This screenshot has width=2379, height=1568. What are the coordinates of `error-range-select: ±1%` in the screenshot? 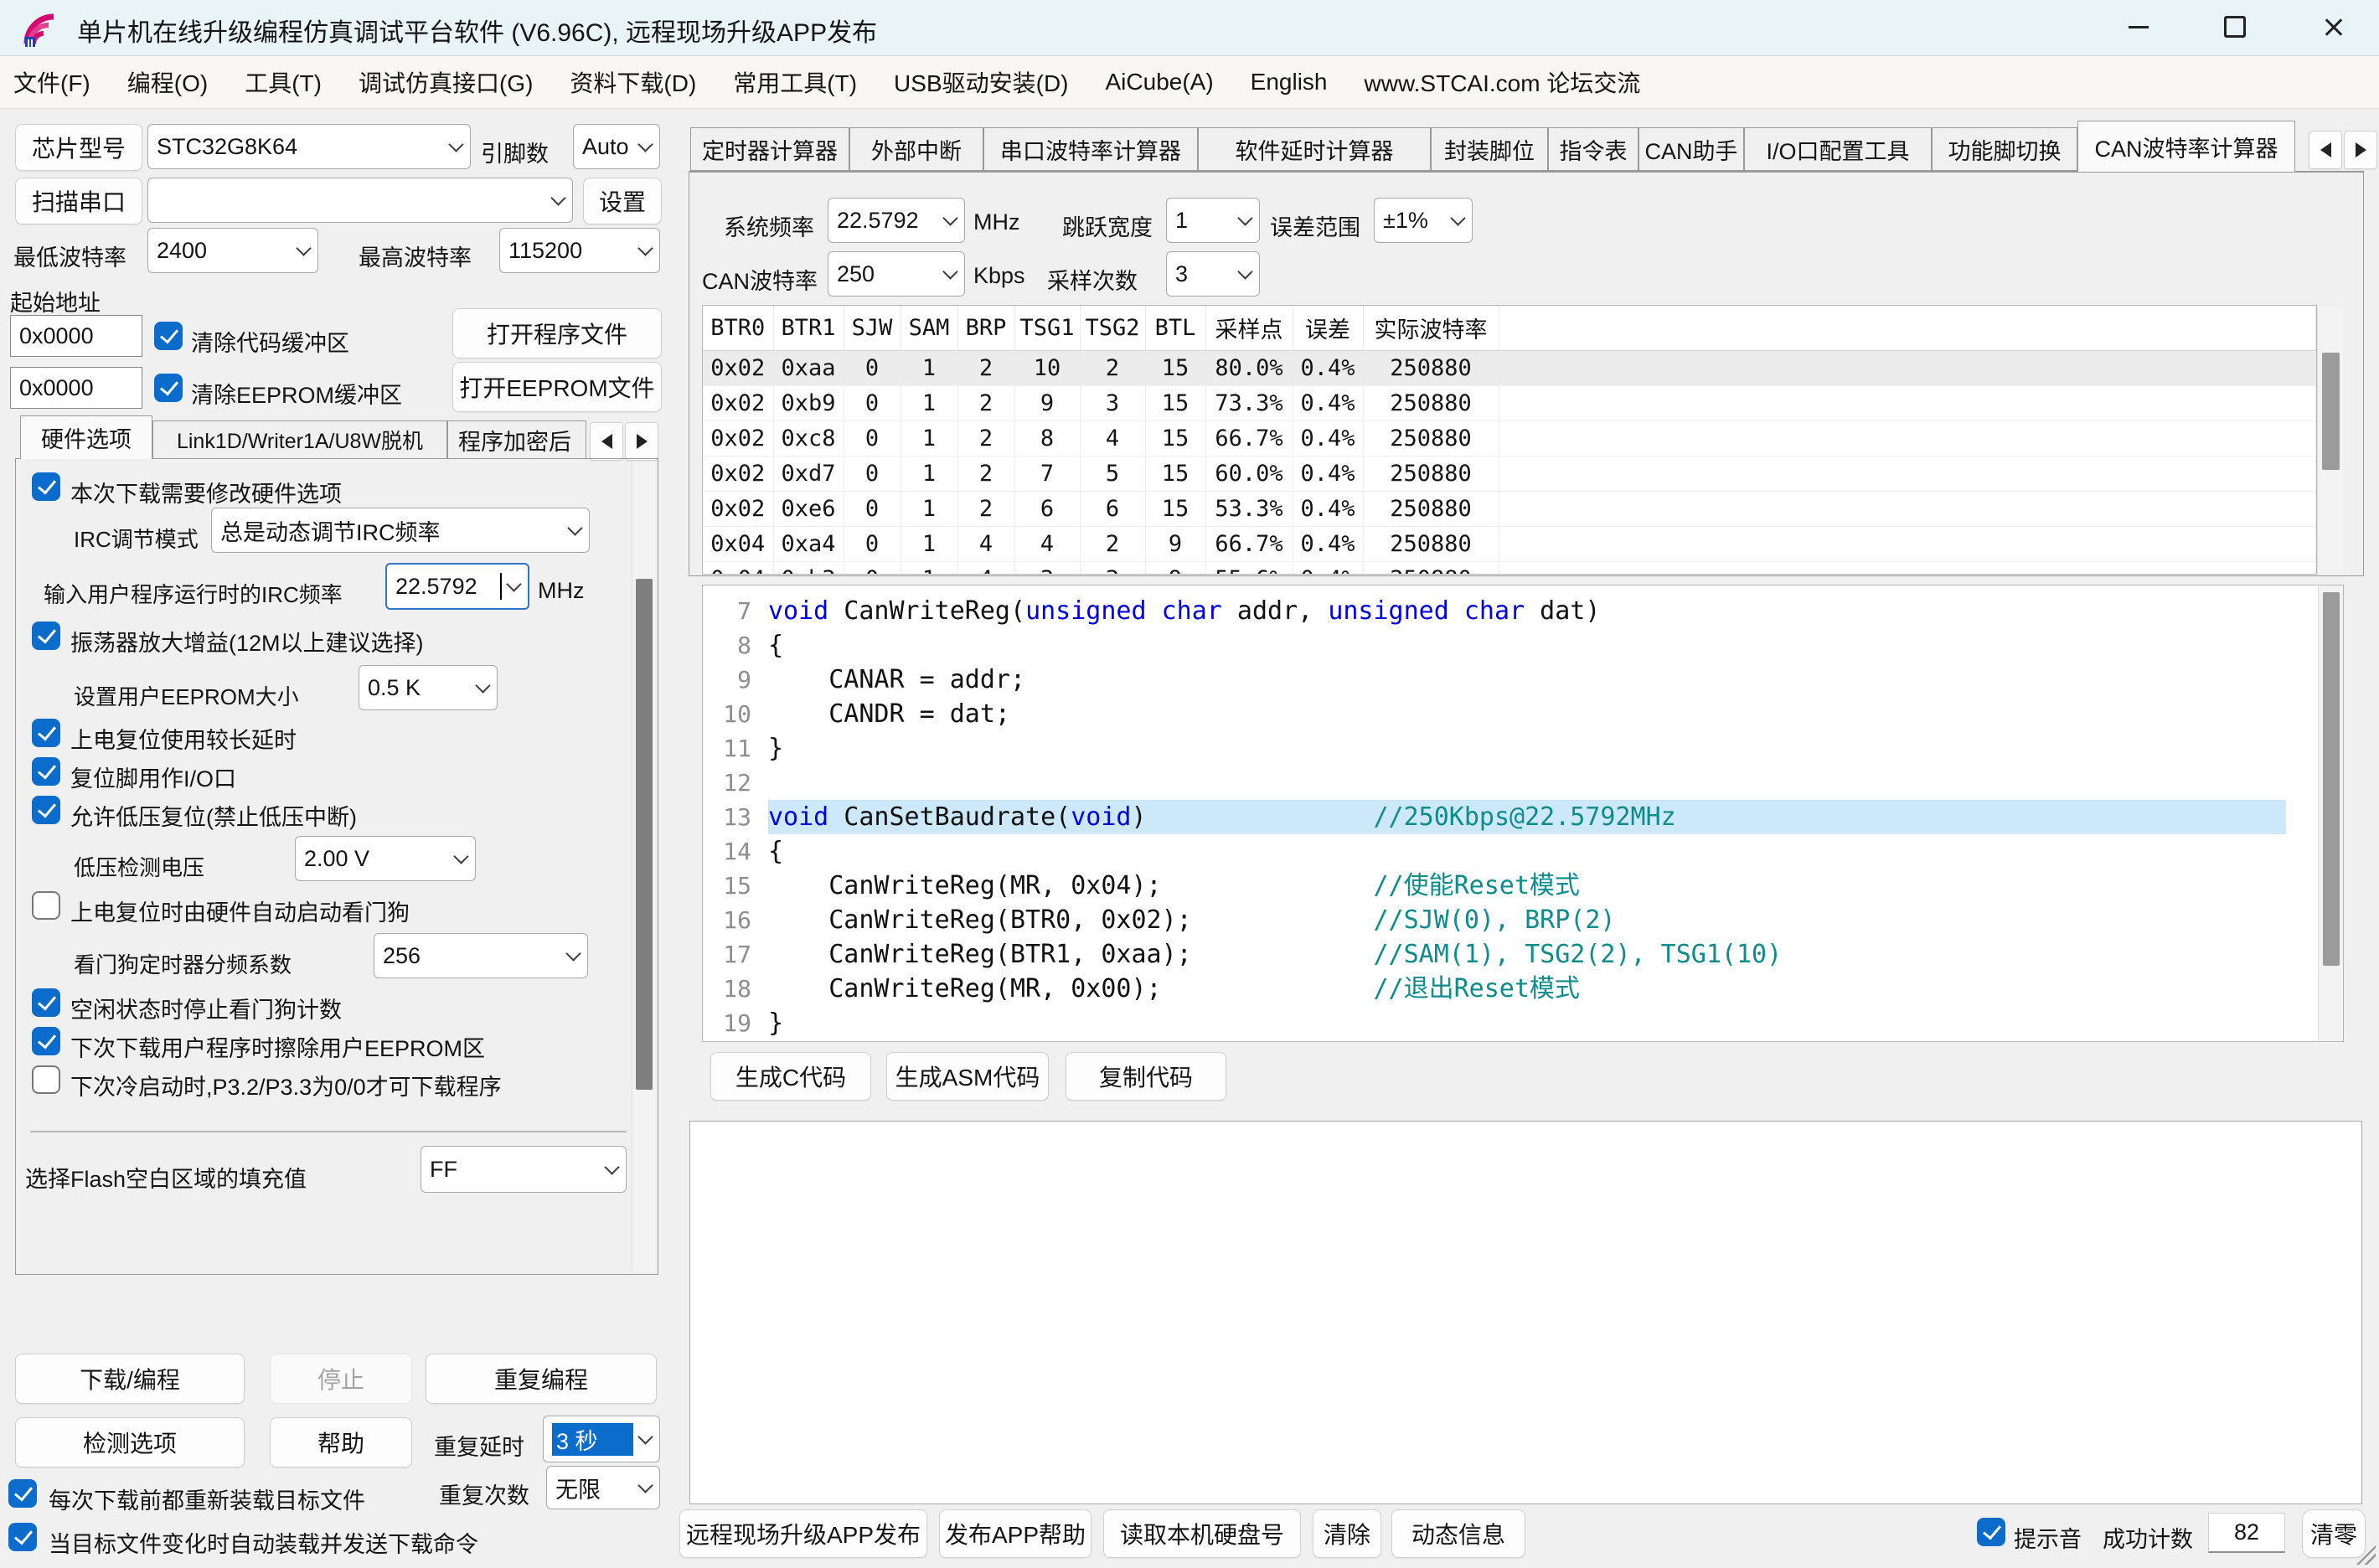 It's located at (1423, 220).